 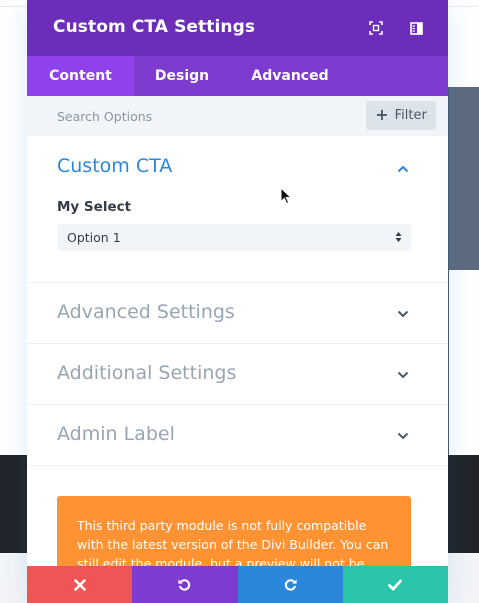 I want to click on tab-content: Content, so click(x=80, y=76).